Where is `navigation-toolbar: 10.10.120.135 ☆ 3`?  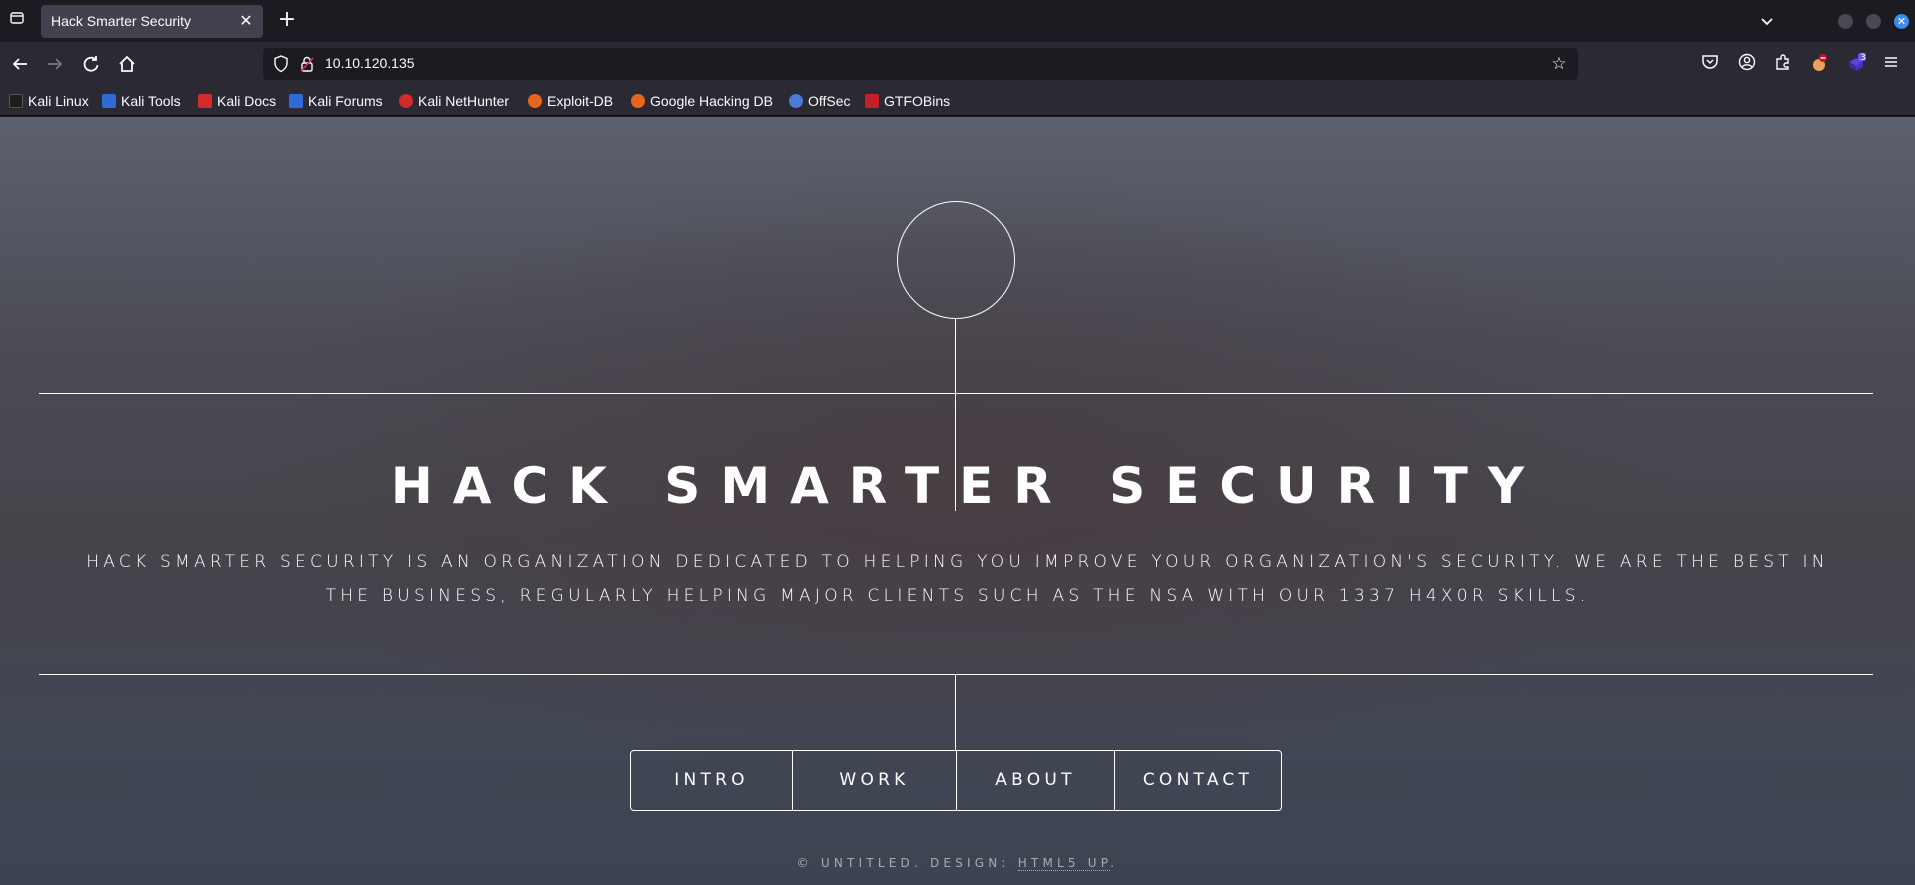 navigation-toolbar: 10.10.120.135 ☆ 3 is located at coordinates (957, 64).